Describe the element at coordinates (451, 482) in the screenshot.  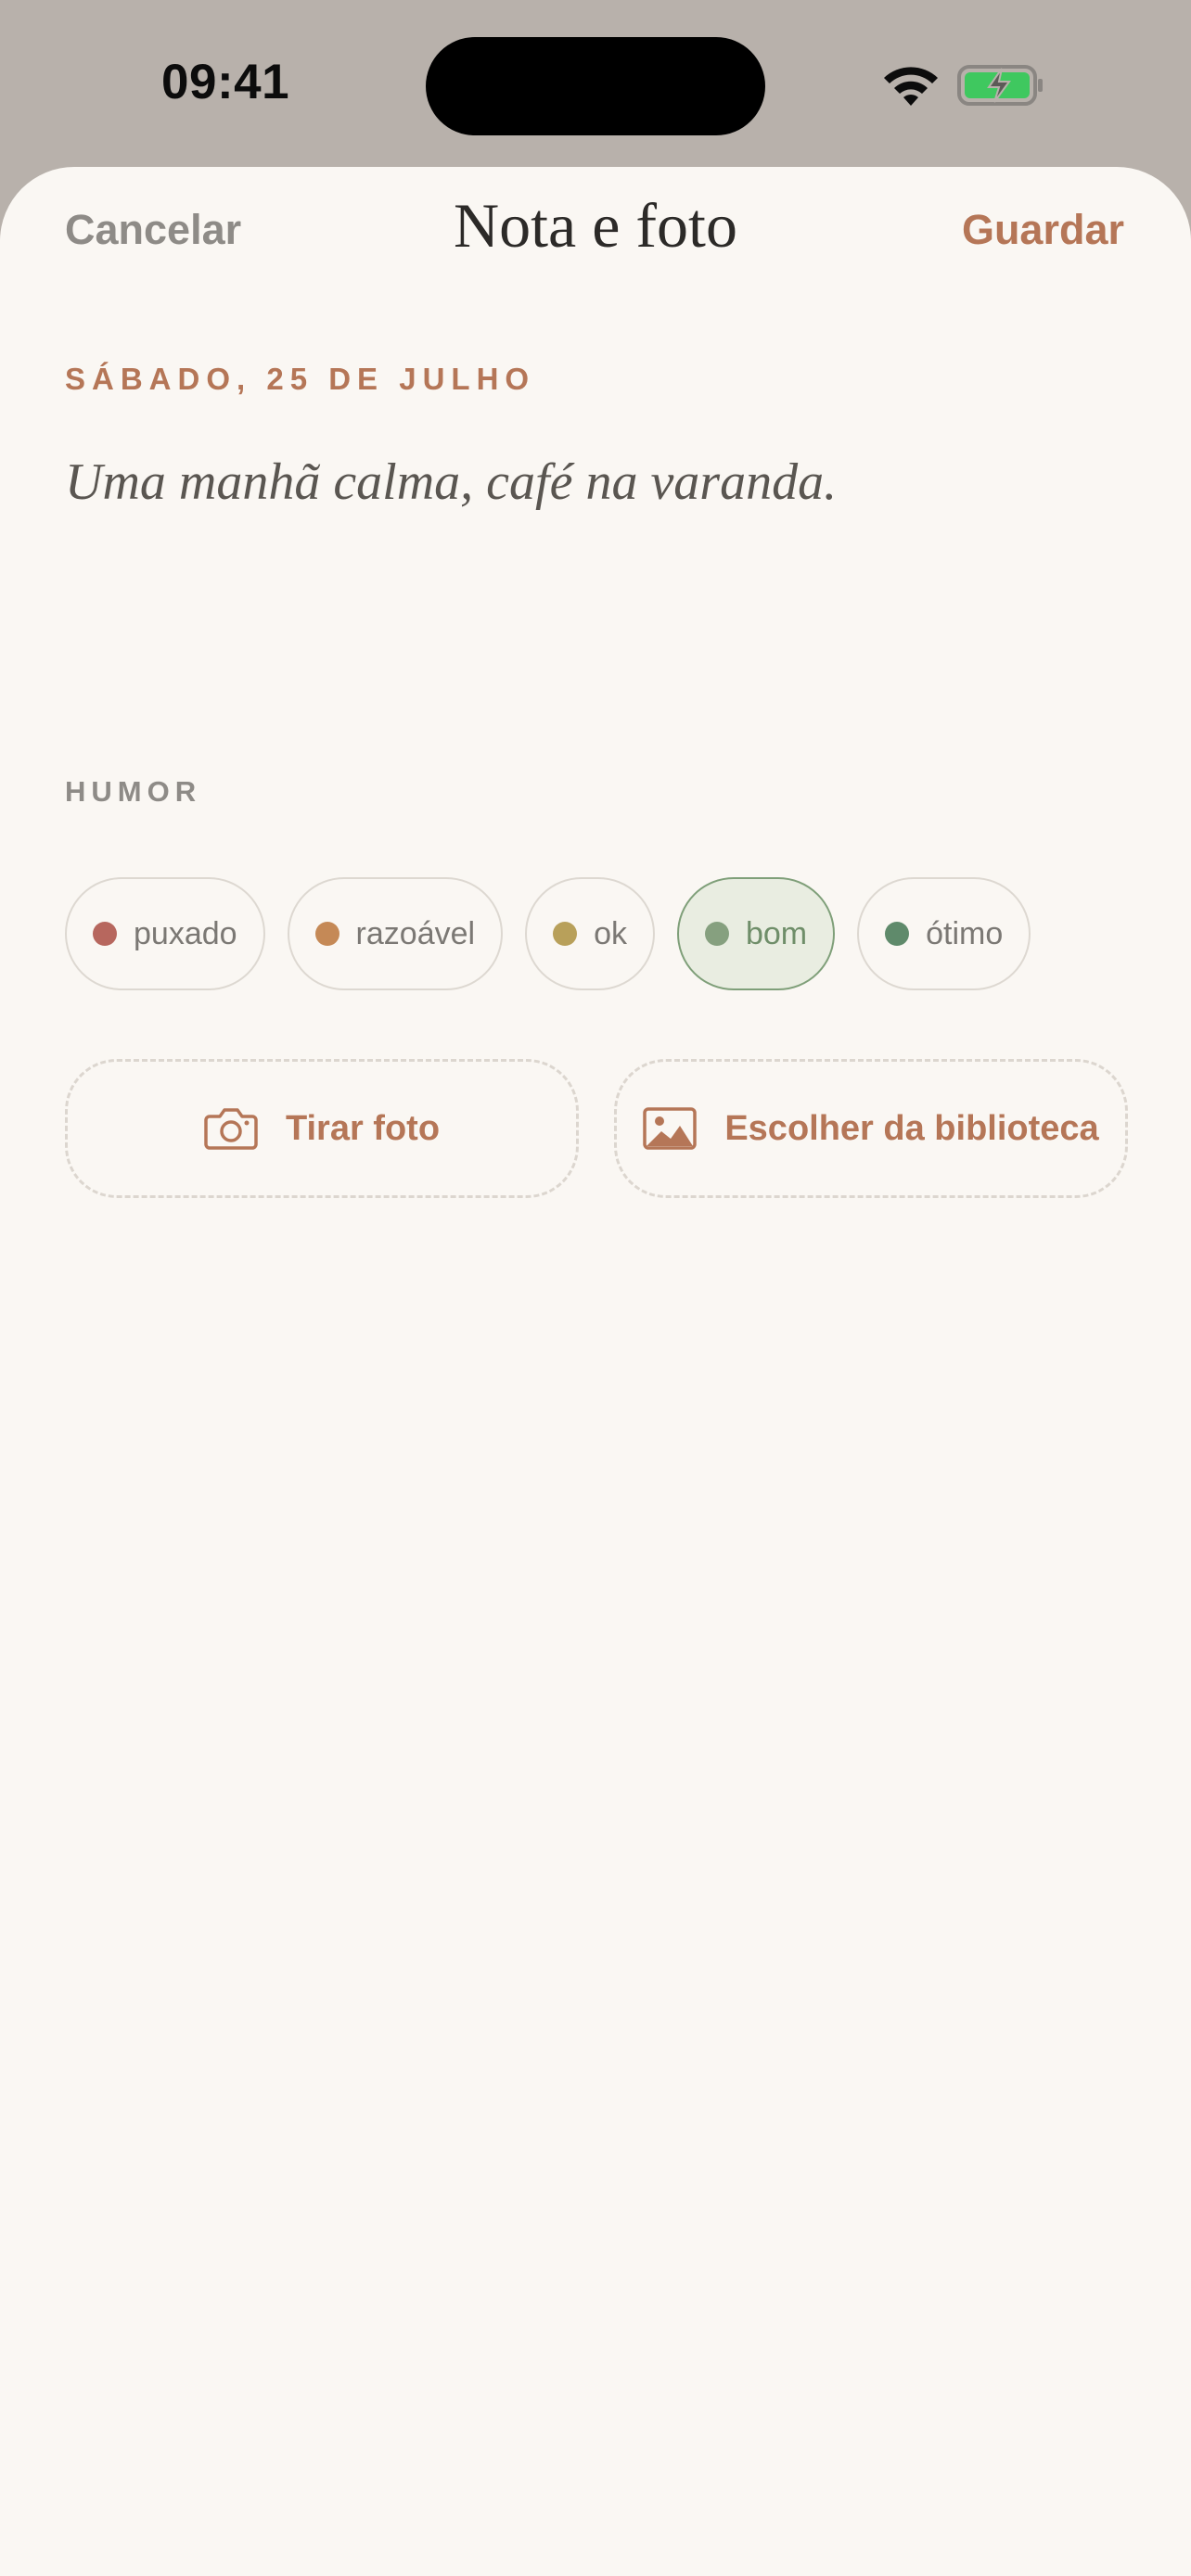
I see `note-text-field: Uma manhã calma, café na varanda.` at that location.